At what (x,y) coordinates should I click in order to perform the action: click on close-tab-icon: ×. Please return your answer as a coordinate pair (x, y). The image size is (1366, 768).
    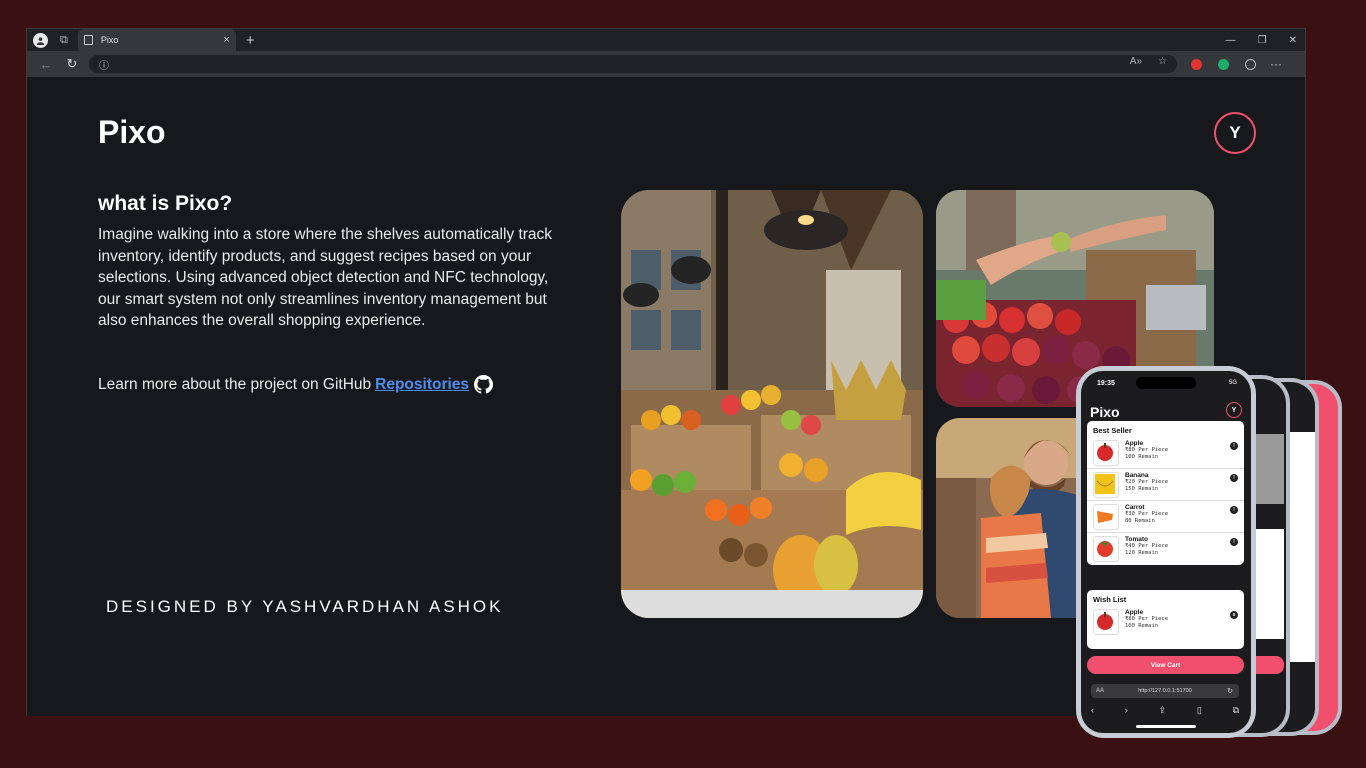
    Looking at the image, I should click on (226, 40).